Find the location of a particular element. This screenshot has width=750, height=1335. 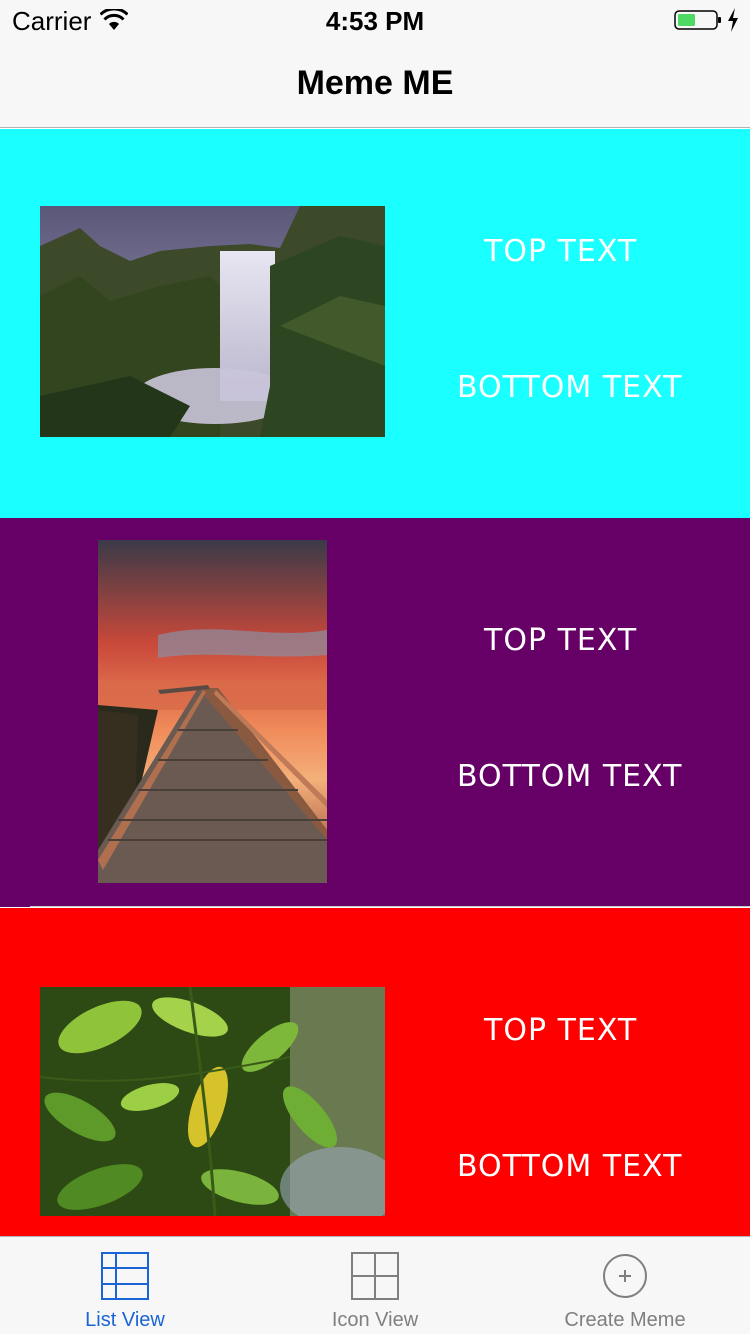

tab-label: Icon View is located at coordinates (375, 1320).